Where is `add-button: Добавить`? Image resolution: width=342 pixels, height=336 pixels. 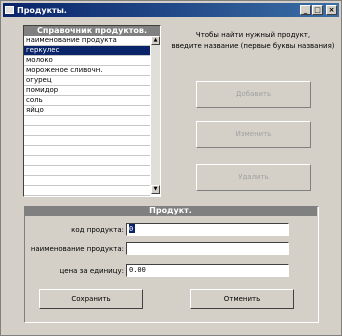 add-button: Добавить is located at coordinates (253, 94).